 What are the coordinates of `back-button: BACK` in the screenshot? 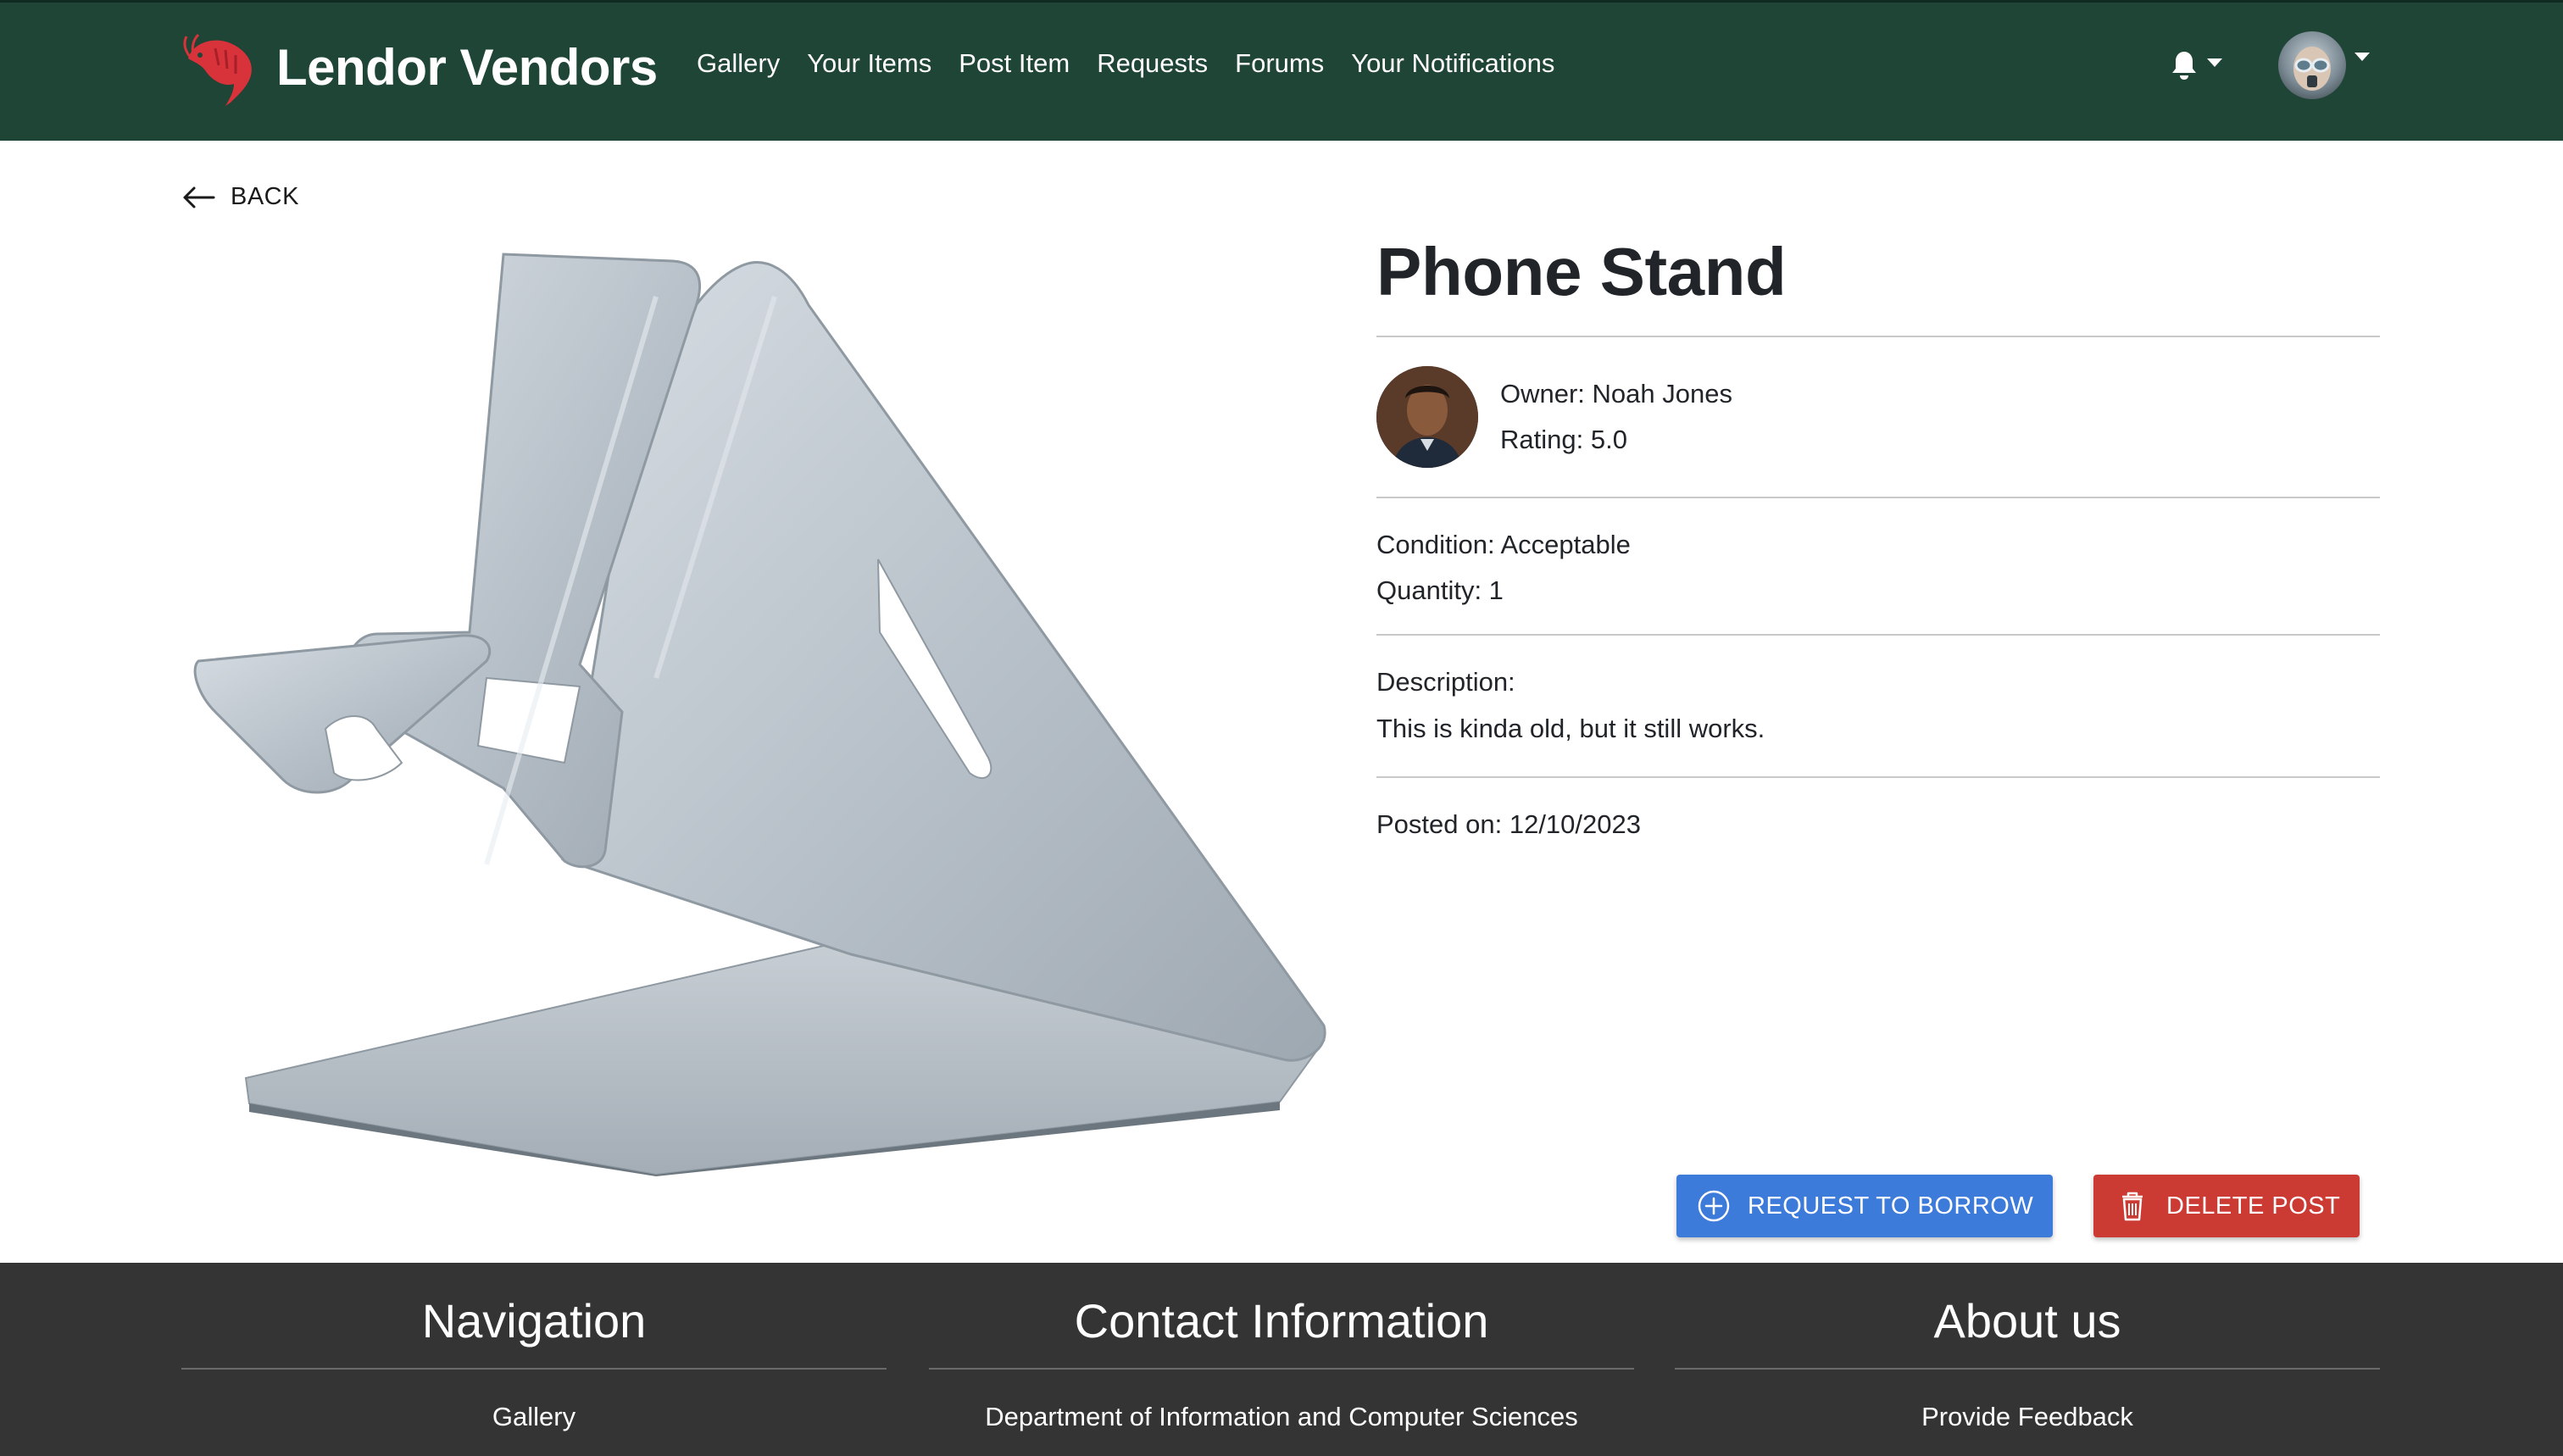 It's located at (240, 197).